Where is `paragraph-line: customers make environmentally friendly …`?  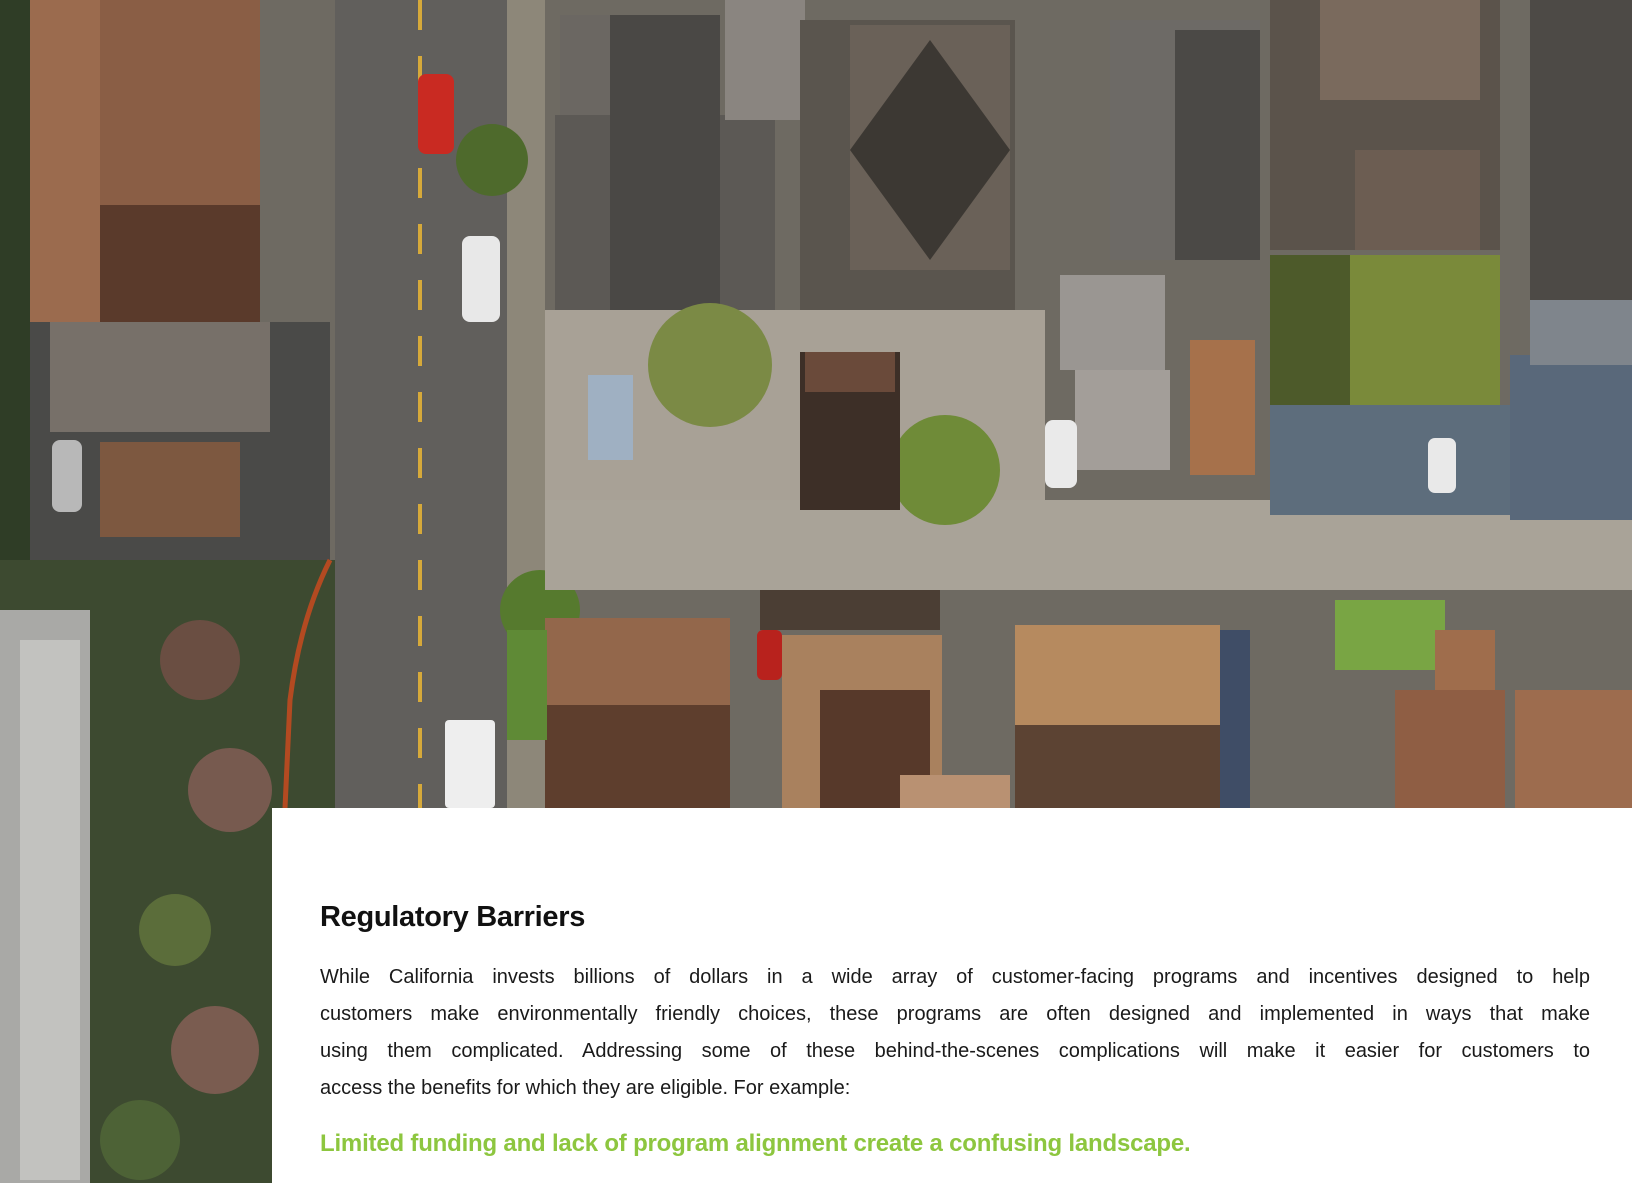 paragraph-line: customers make environmentally friendly … is located at coordinates (955, 1014).